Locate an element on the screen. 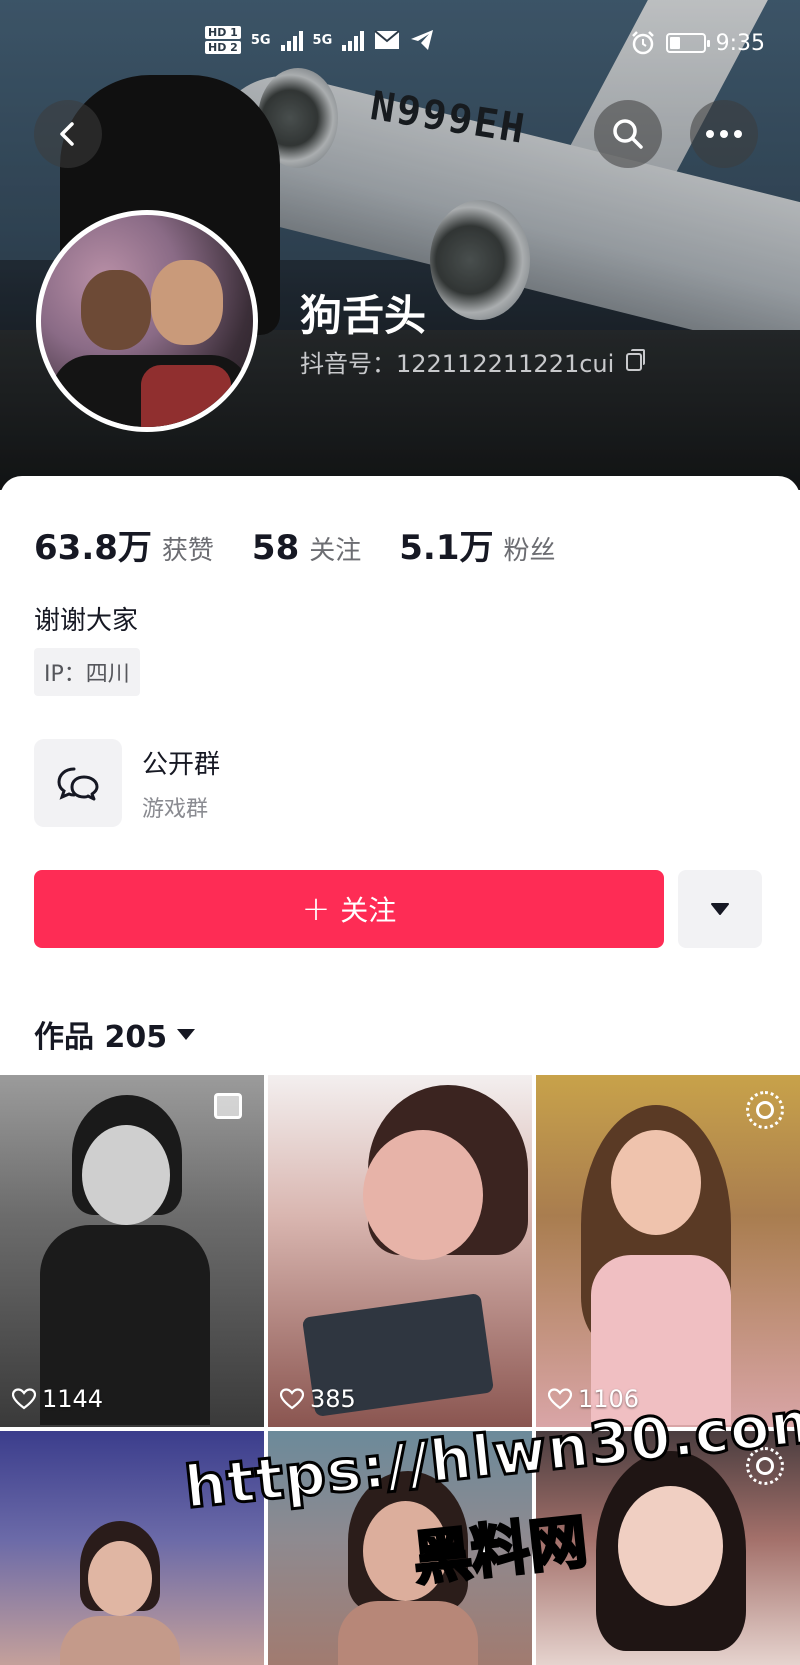  ip-location-tag: IP：四川 is located at coordinates (87, 672).